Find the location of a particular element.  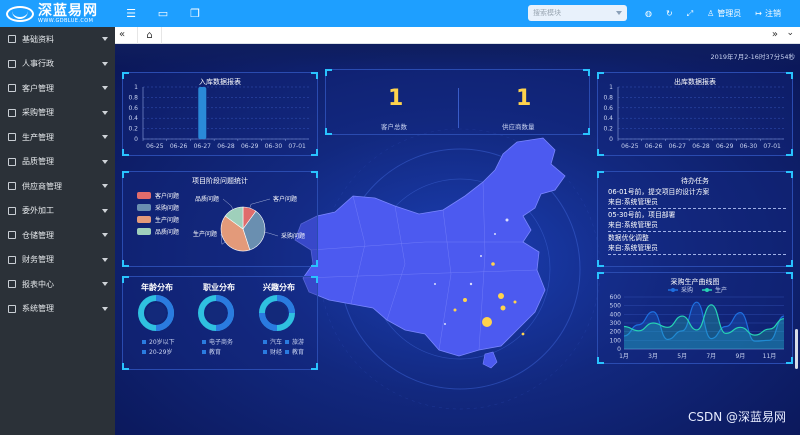

legend-label: 教育 is located at coordinates (215, 352).